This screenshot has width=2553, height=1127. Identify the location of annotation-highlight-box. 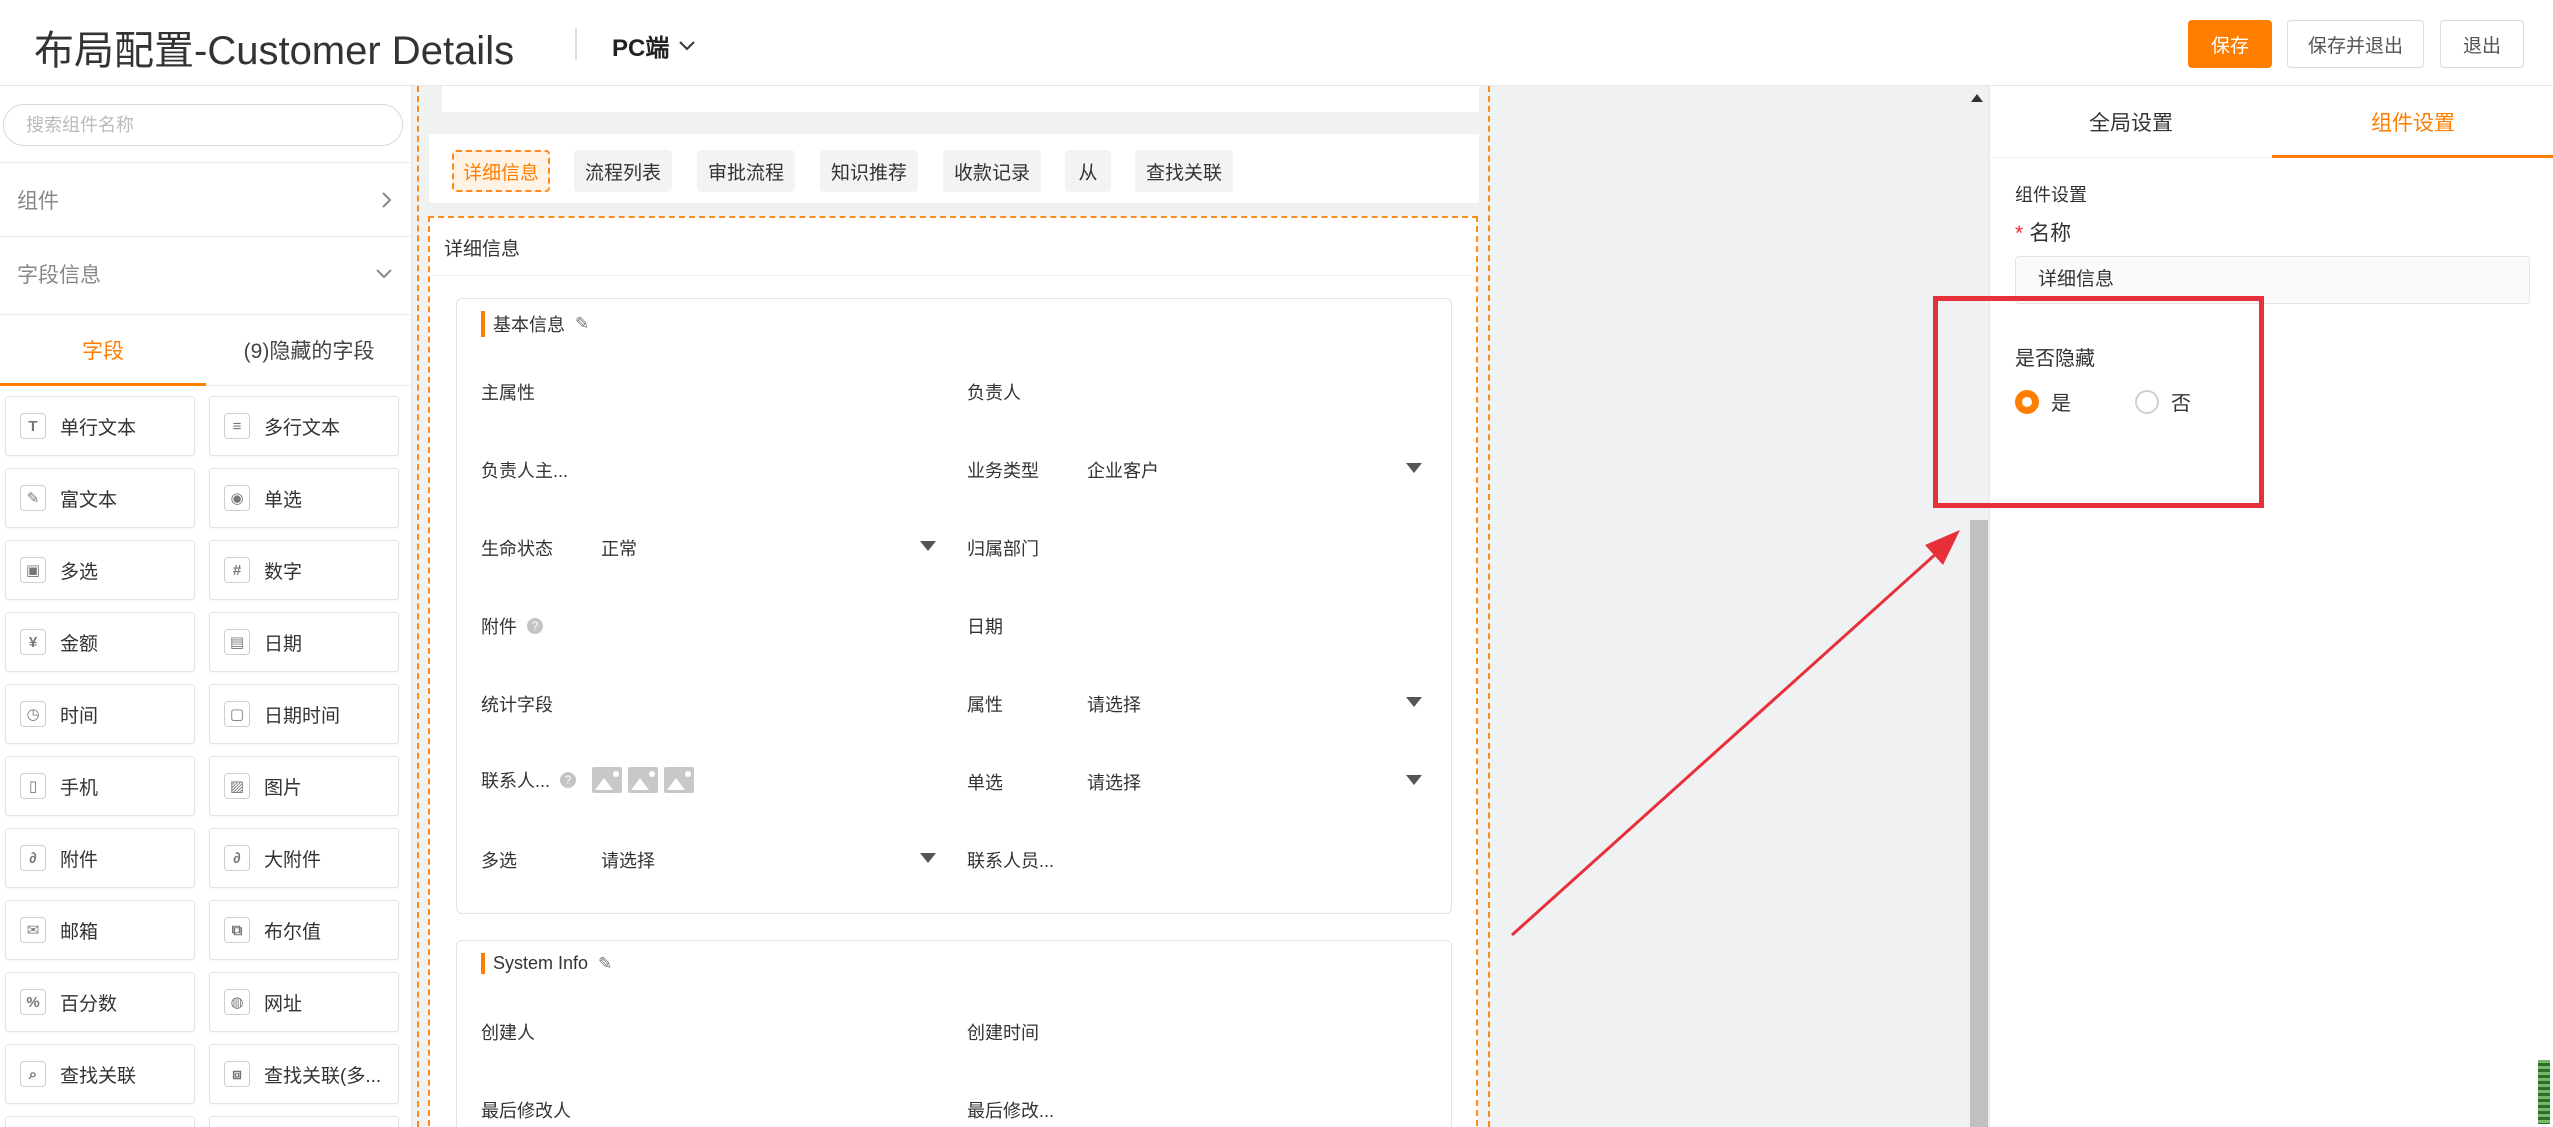
(2098, 402).